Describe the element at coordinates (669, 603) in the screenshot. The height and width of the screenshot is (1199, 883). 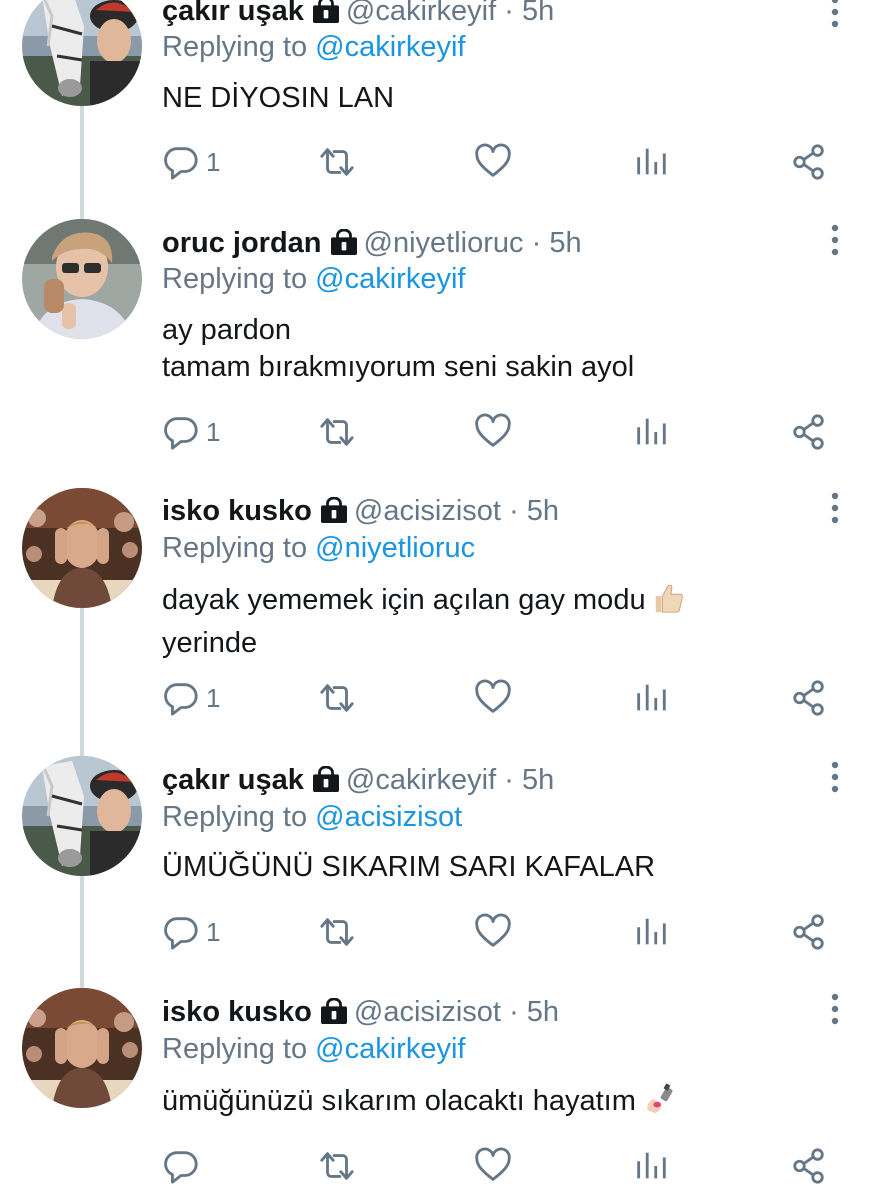
I see `thumbs-up-emoji` at that location.